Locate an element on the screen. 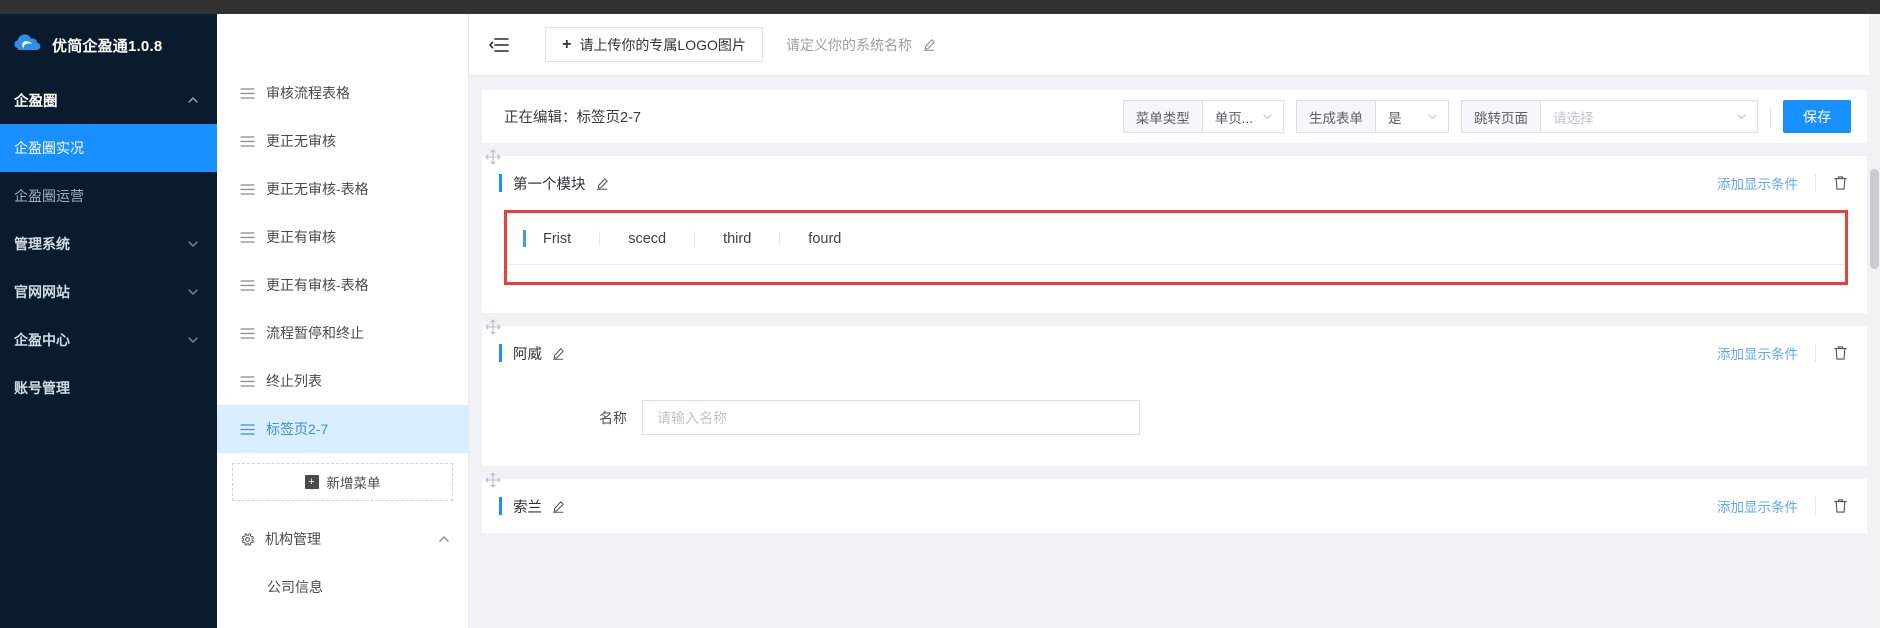  sidebar-item-label: 企盈圈运营 is located at coordinates (49, 196).